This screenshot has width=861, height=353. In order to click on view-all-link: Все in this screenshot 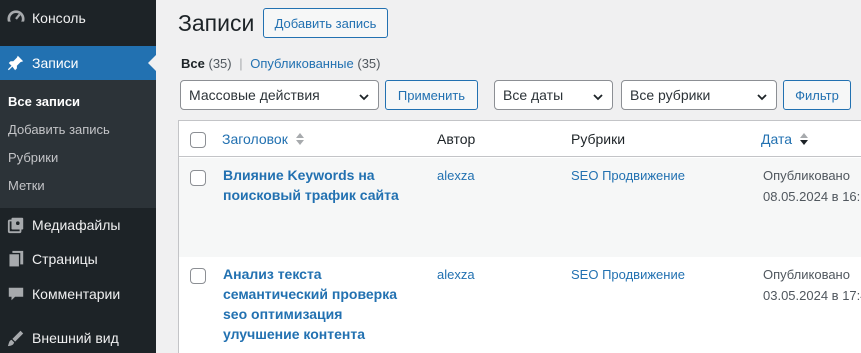, I will do `click(193, 63)`.